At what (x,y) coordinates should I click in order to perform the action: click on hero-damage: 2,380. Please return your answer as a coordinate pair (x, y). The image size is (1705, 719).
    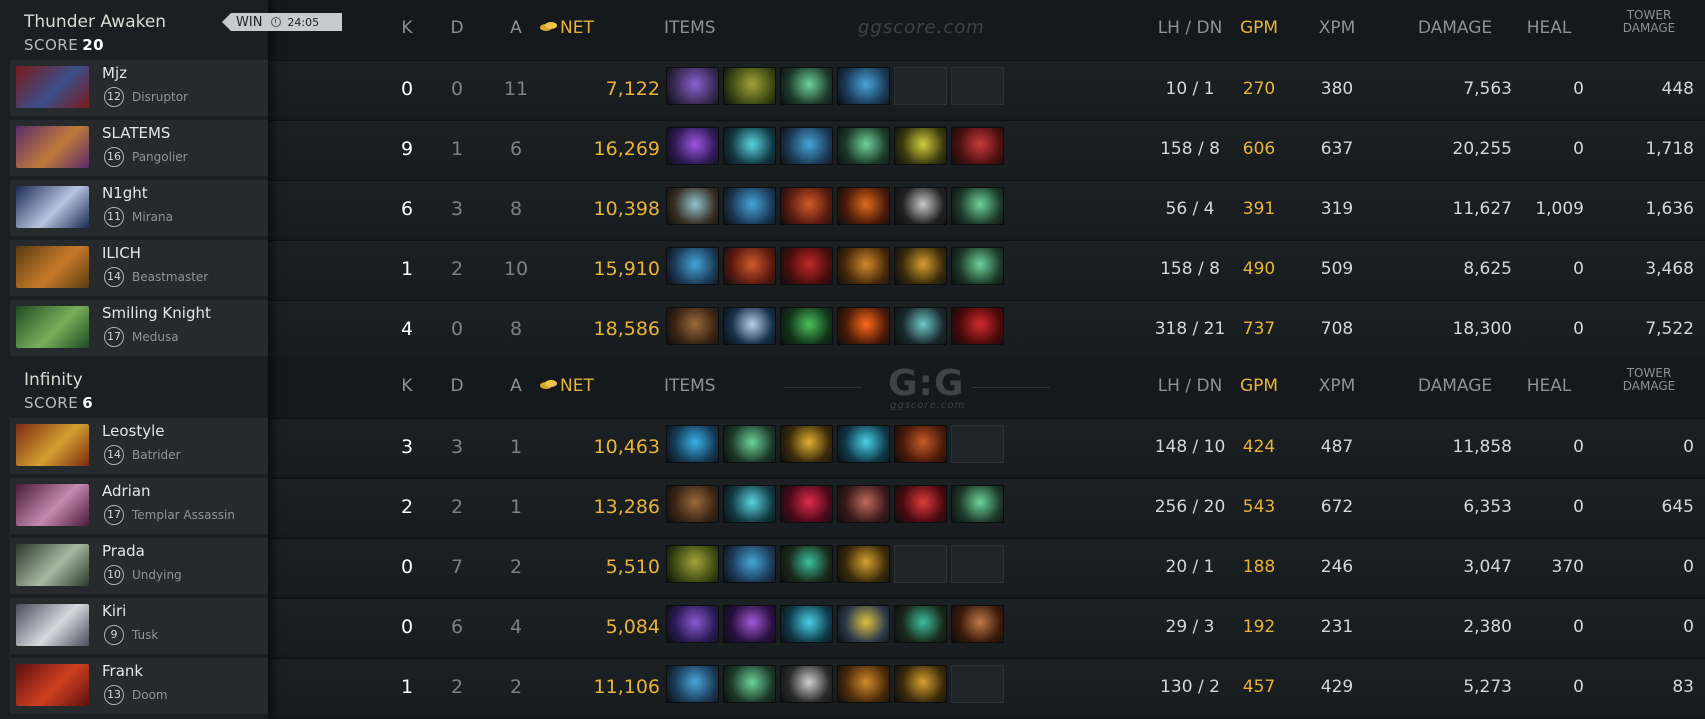
    Looking at the image, I should click on (1487, 627).